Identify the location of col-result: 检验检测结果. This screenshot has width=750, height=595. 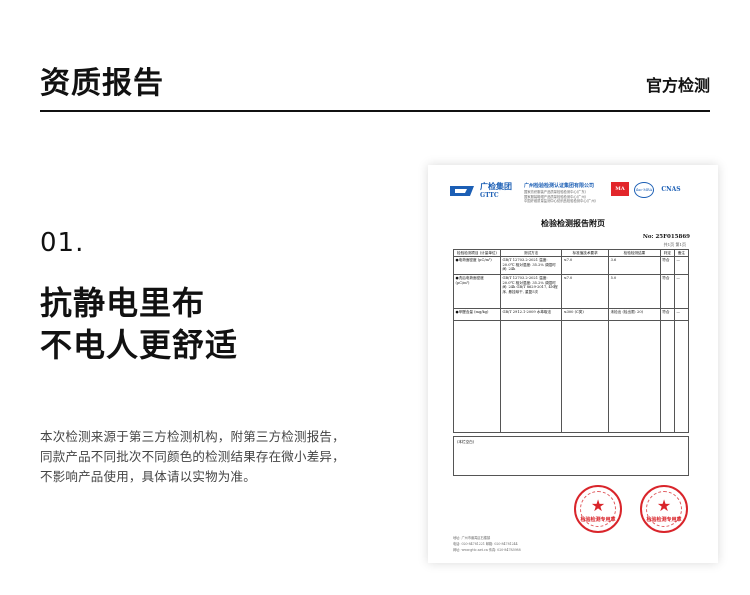
(634, 253).